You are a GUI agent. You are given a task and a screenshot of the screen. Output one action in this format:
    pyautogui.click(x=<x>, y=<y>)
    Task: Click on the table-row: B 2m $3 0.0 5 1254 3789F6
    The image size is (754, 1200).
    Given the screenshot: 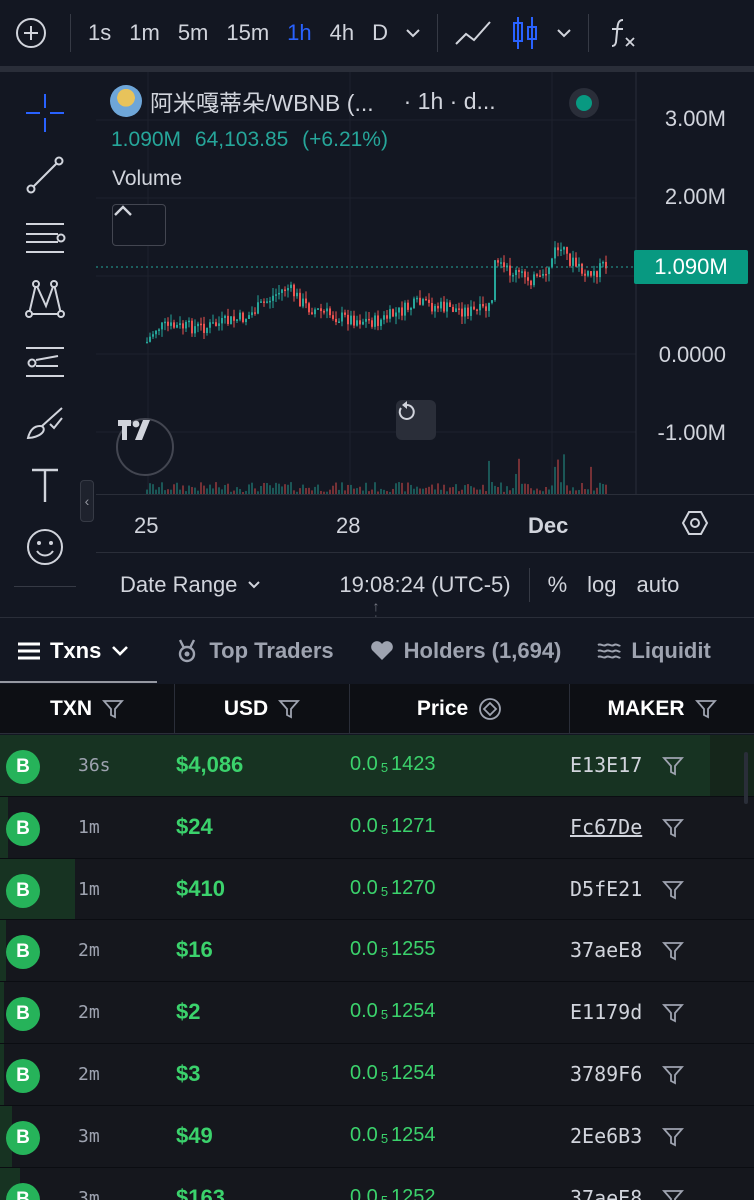 What is the action you would take?
    pyautogui.click(x=377, y=1074)
    